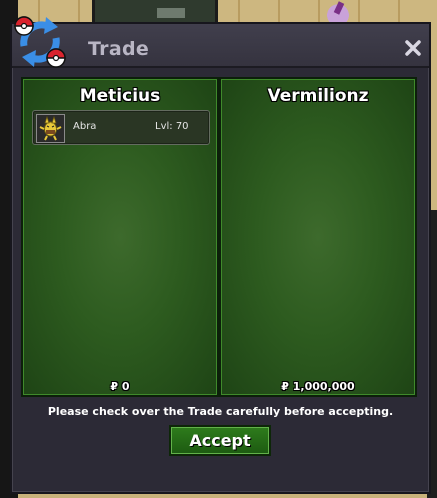  I want to click on accept-button: Accept, so click(220, 440).